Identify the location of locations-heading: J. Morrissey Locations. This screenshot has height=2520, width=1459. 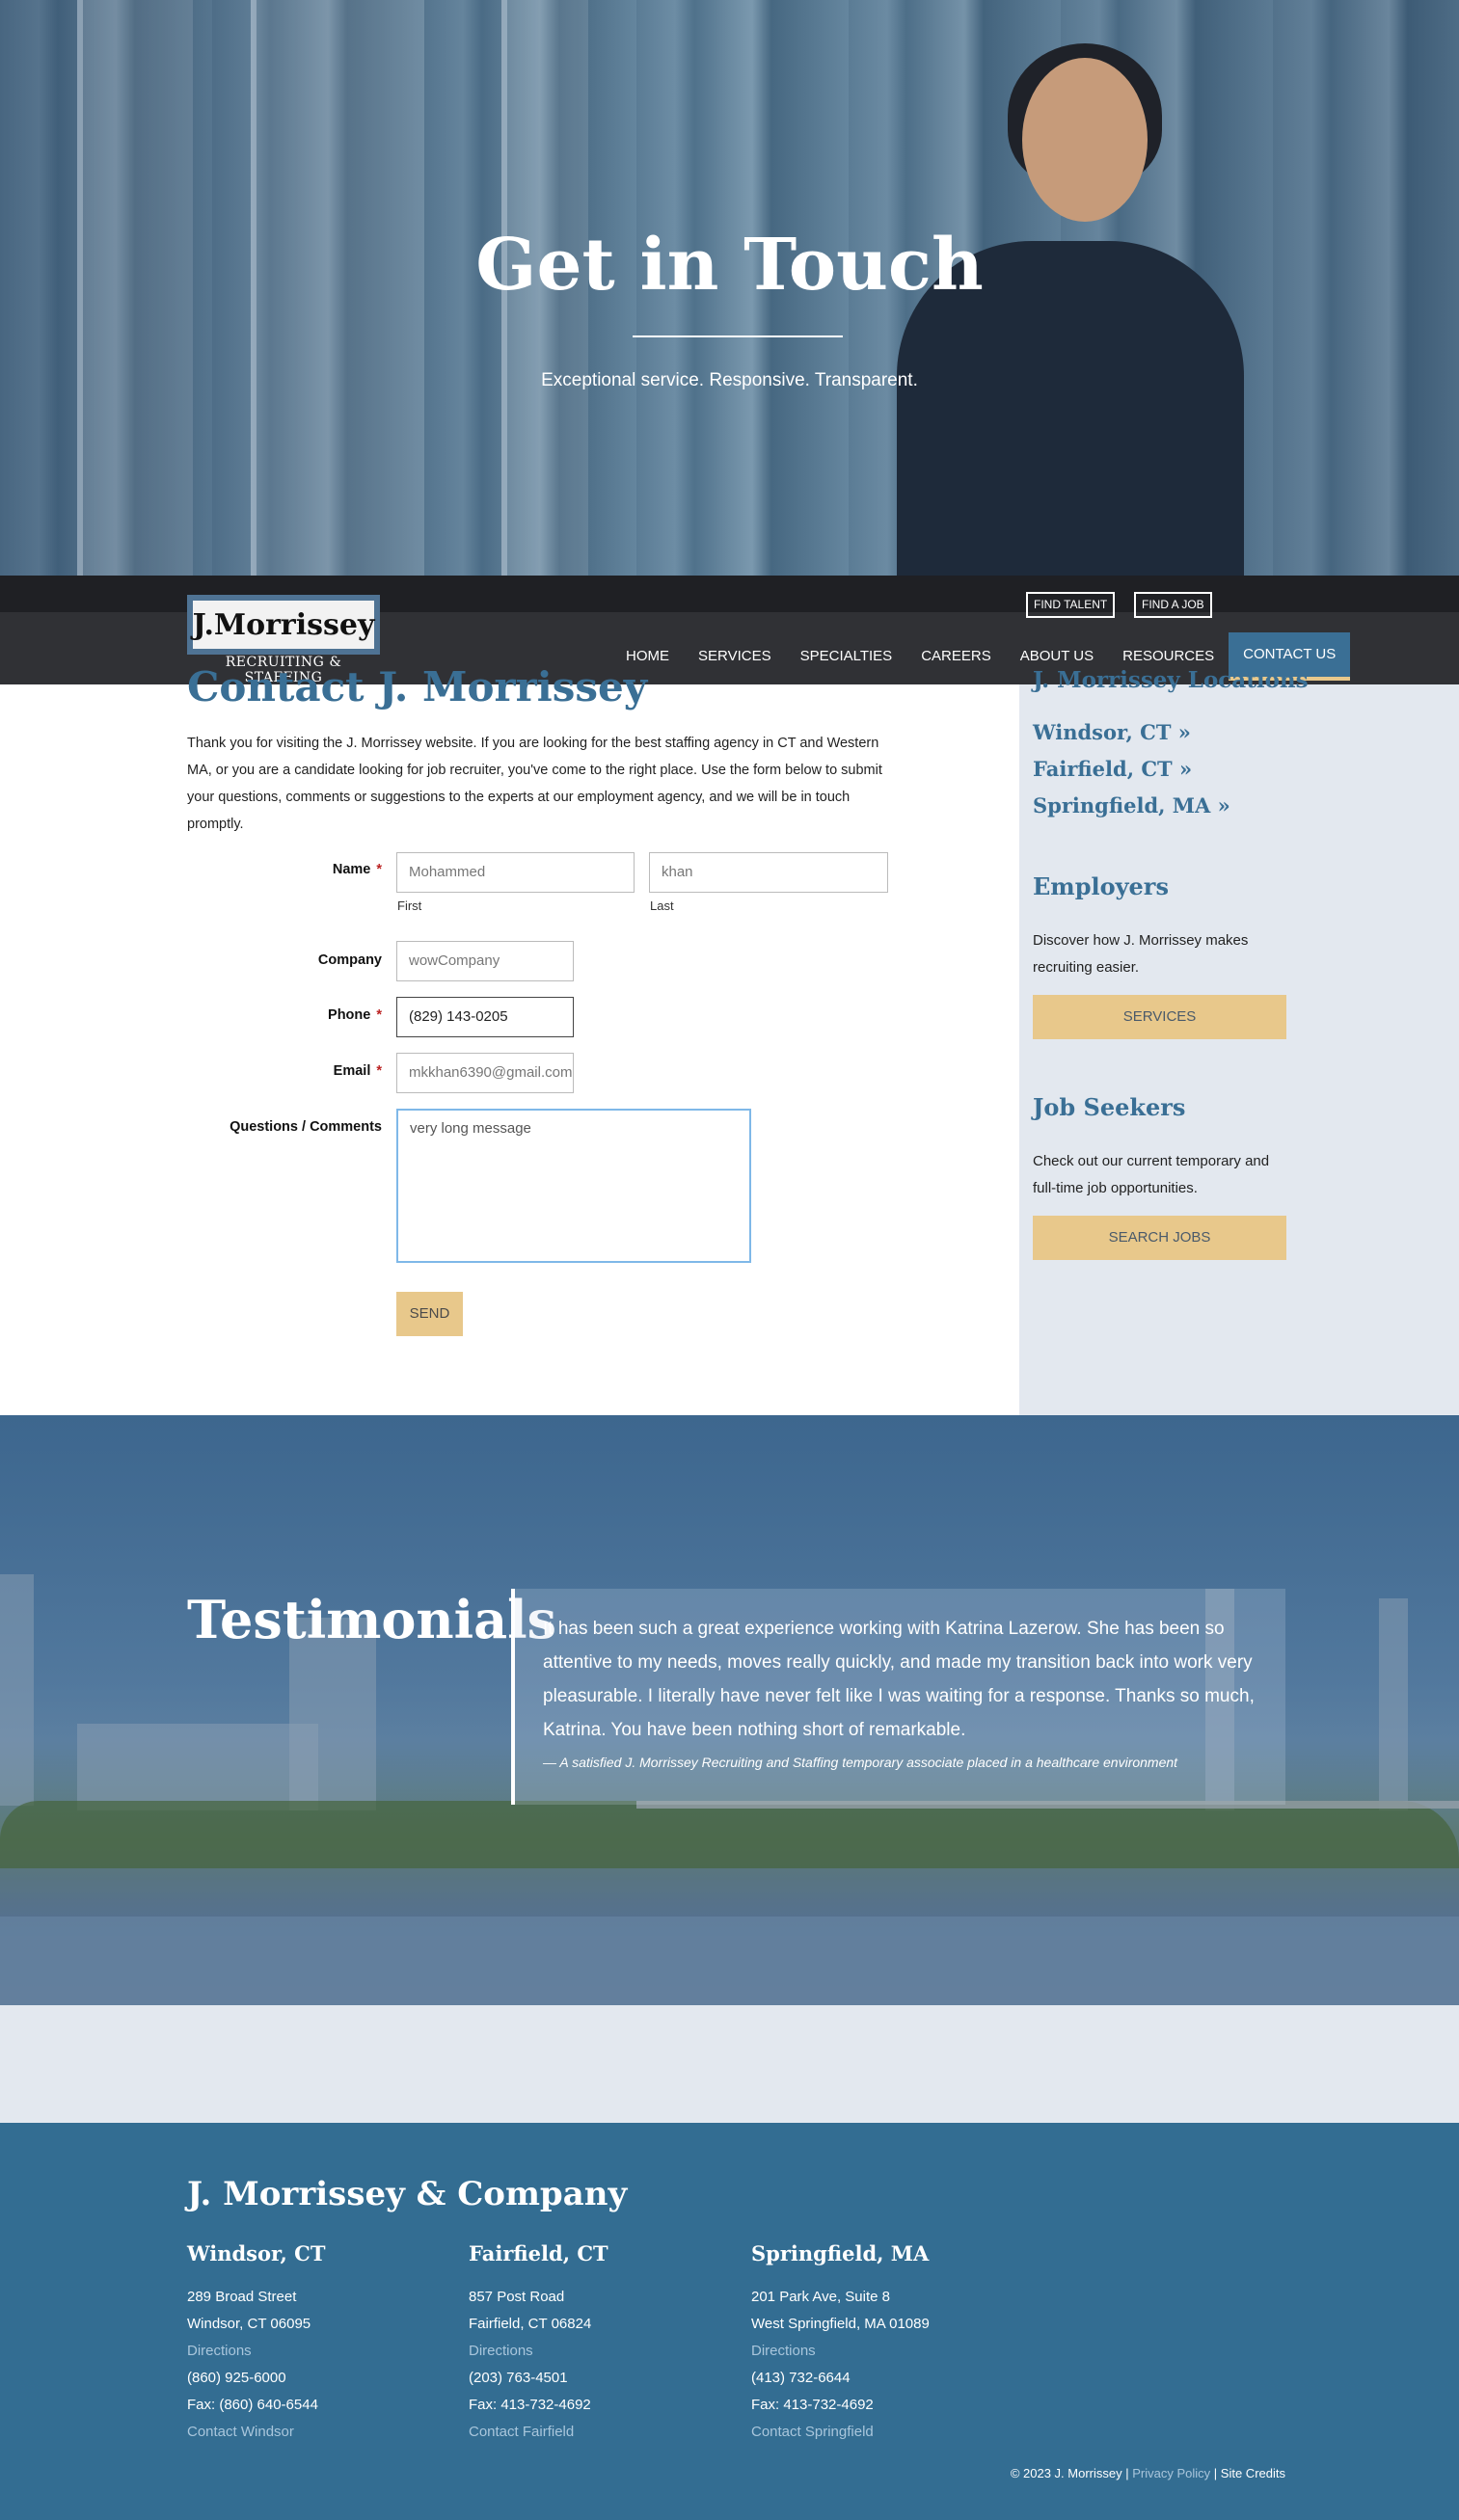
(1171, 680).